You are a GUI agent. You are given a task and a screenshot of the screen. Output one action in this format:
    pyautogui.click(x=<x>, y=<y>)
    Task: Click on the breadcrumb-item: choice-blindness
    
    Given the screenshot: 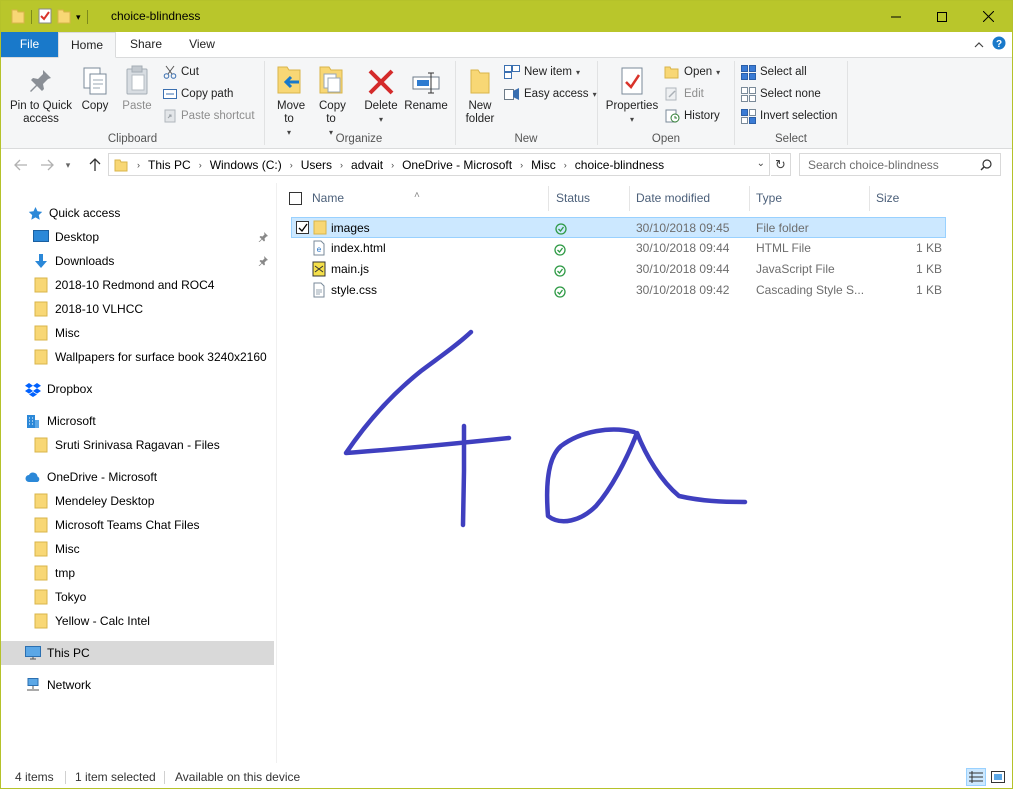 What is the action you would take?
    pyautogui.click(x=619, y=165)
    